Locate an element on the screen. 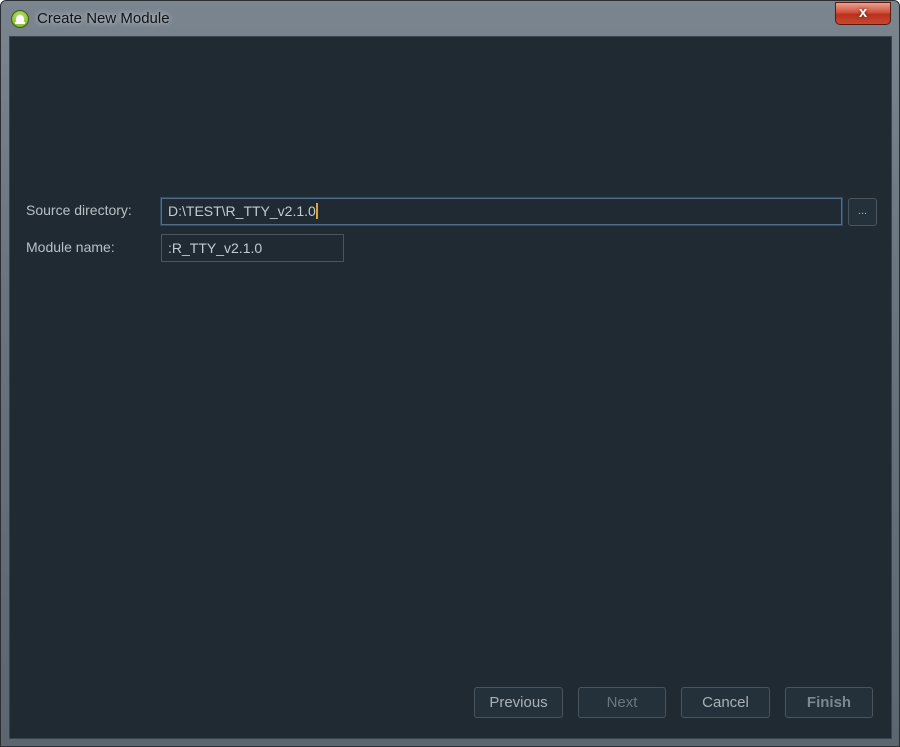 This screenshot has width=900, height=747. source-directory-label: Source directory: is located at coordinates (79, 210).